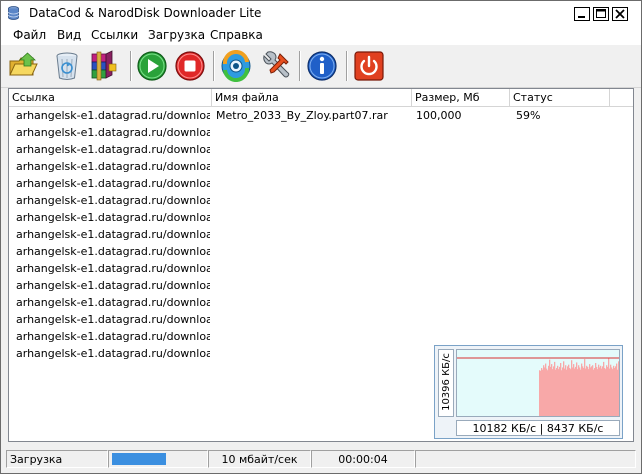  Describe the element at coordinates (525, 459) in the screenshot. I see `status-extra-panel` at that location.